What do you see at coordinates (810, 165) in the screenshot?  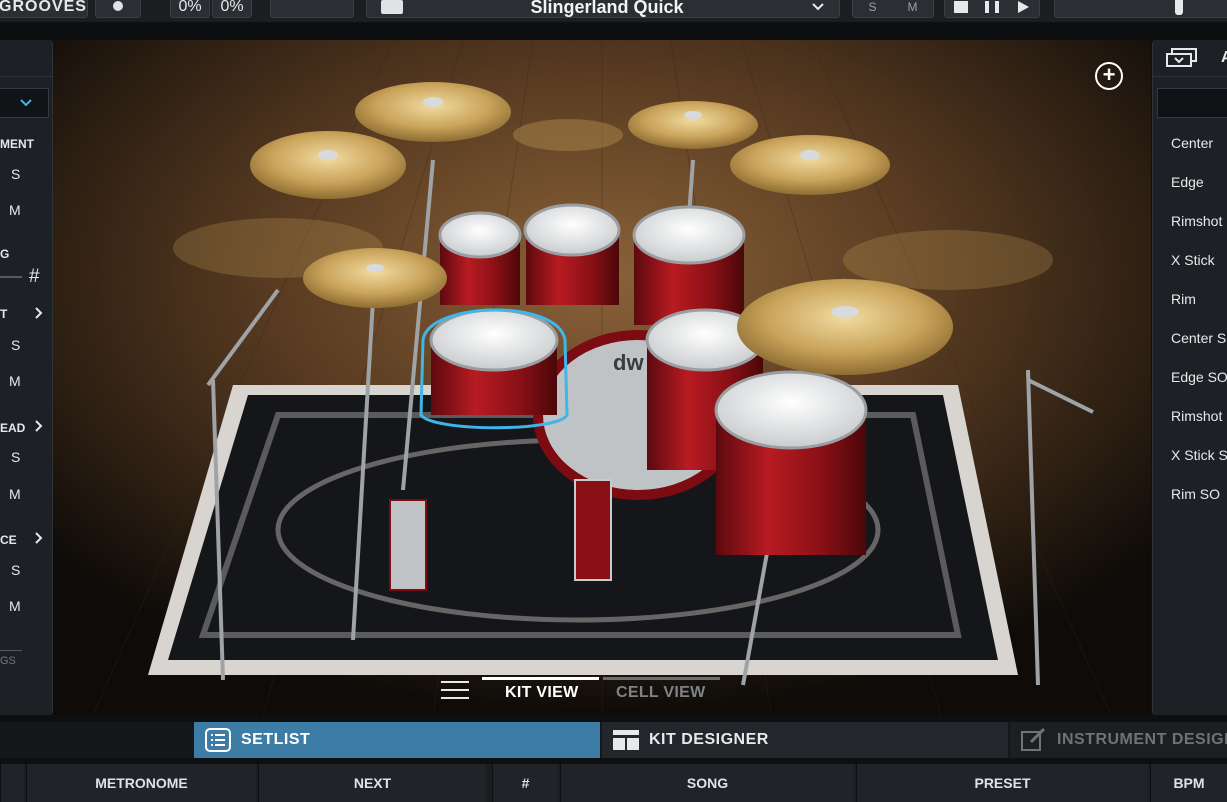 I see `splash-cymbal` at bounding box center [810, 165].